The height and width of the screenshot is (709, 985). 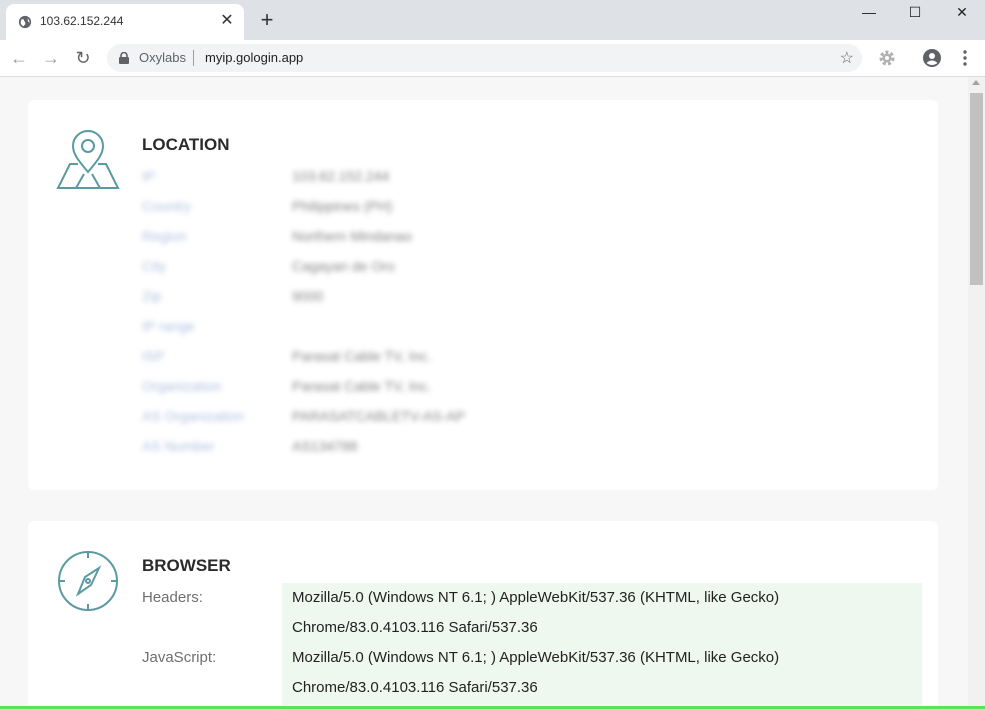 I want to click on gear-icon, so click(x=887, y=58).